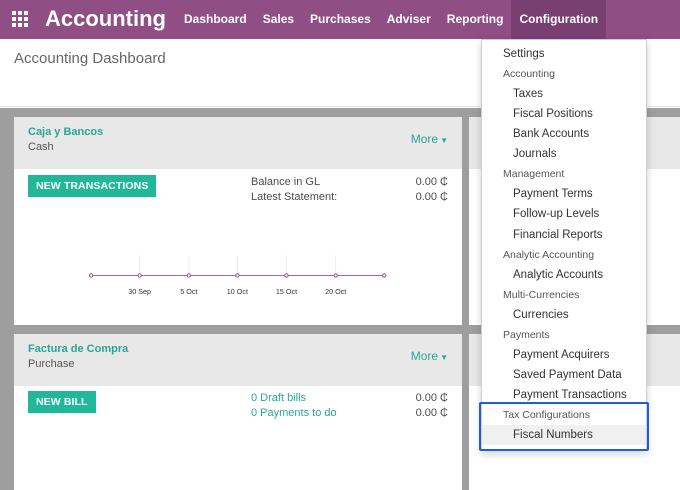  What do you see at coordinates (564, 154) in the screenshot?
I see `menu-item-journals: Journals` at bounding box center [564, 154].